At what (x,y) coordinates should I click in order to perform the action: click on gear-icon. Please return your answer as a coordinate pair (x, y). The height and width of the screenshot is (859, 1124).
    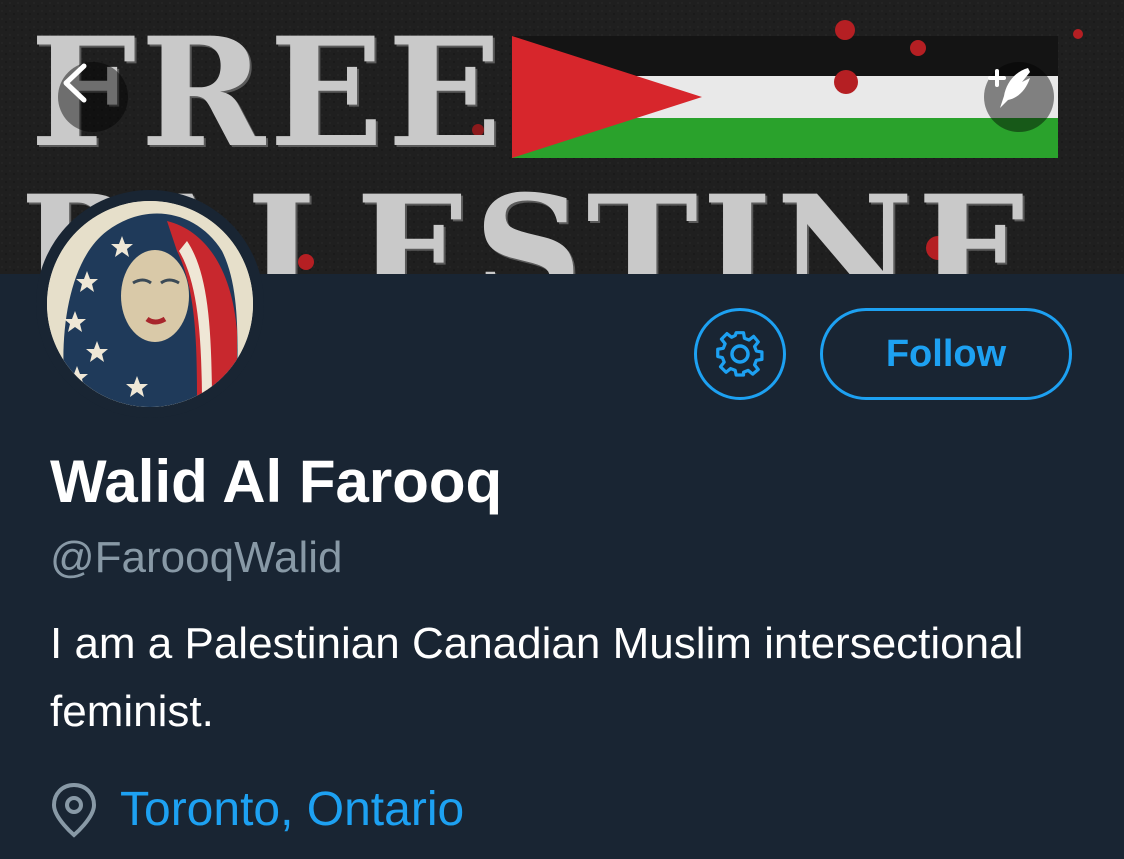
    Looking at the image, I should click on (740, 354).